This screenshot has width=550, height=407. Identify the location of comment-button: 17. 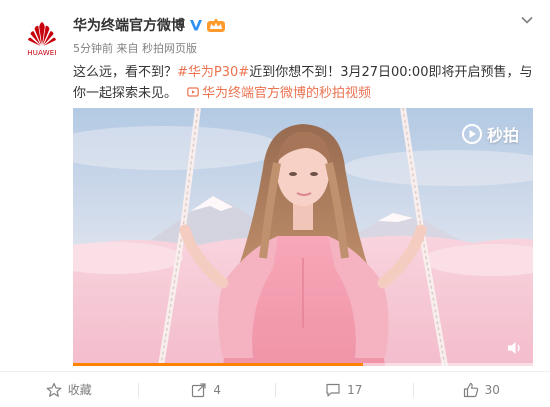
(344, 389).